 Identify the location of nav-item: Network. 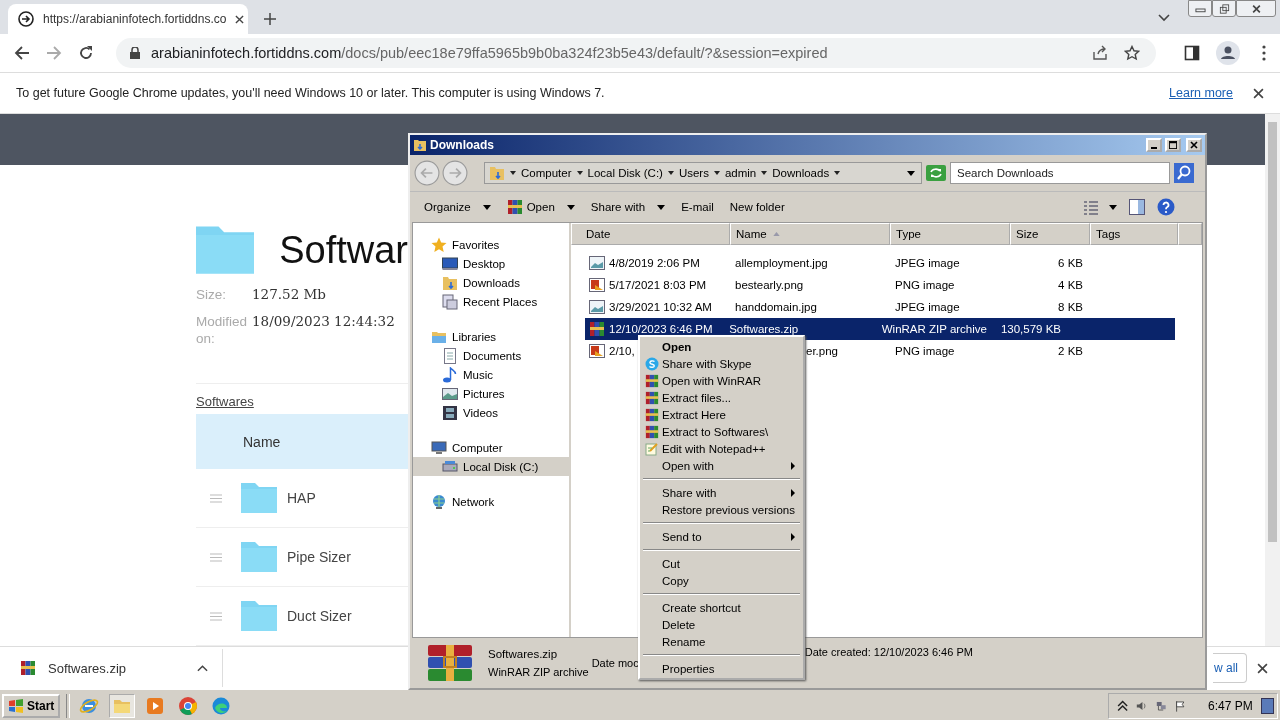
(491, 501).